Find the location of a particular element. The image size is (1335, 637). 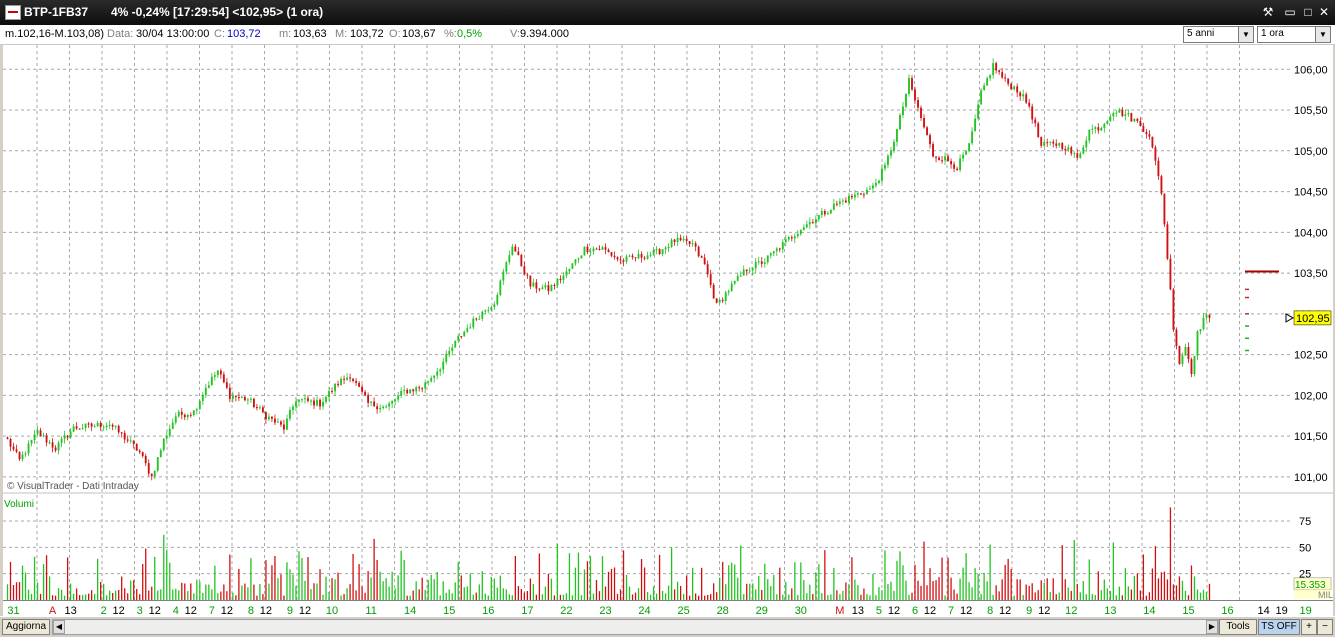

x-tick-label: 19 is located at coordinates (1281, 610).